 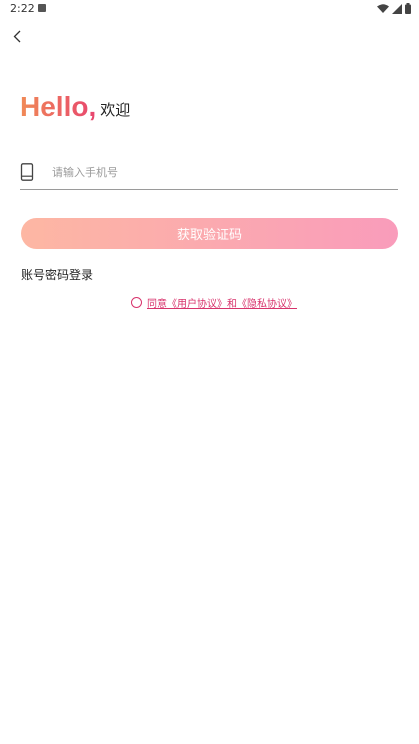 I want to click on status-icons, so click(x=394, y=8).